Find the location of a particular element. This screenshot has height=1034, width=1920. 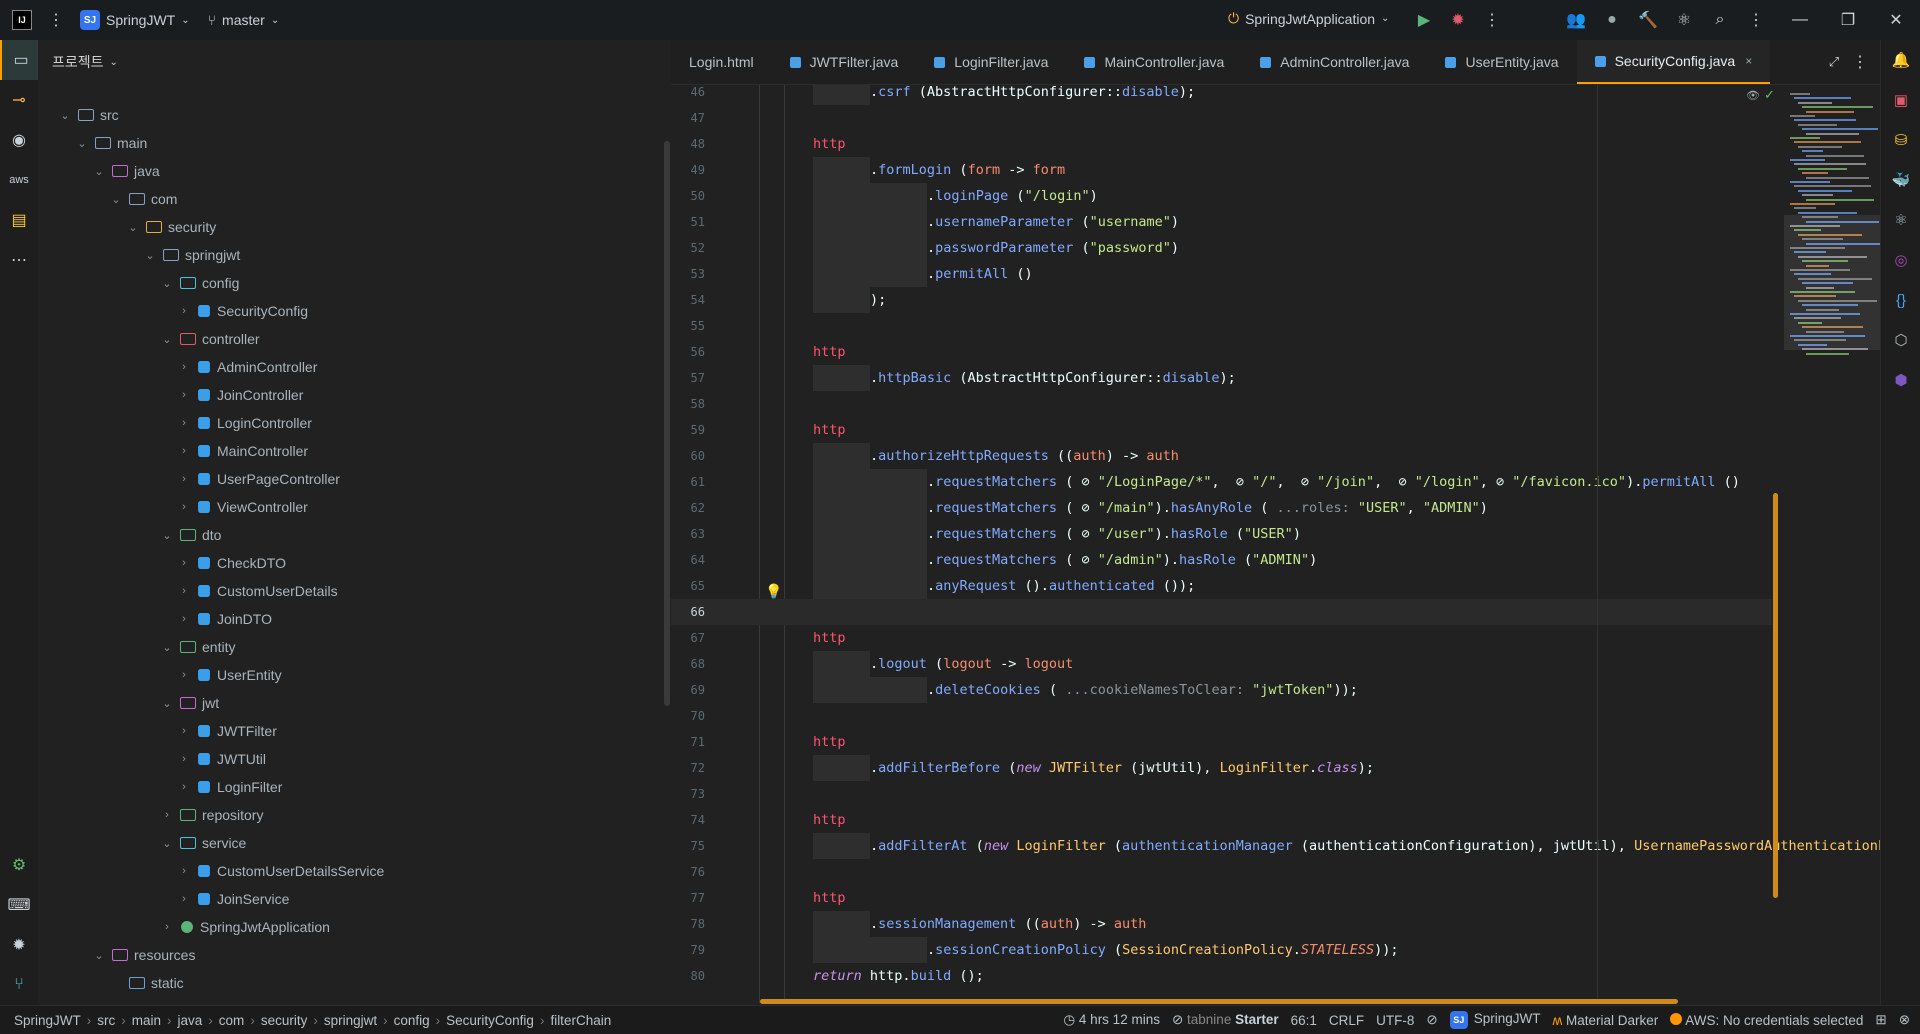

ai-assistant-icon: ⚛ is located at coordinates (1684, 20).